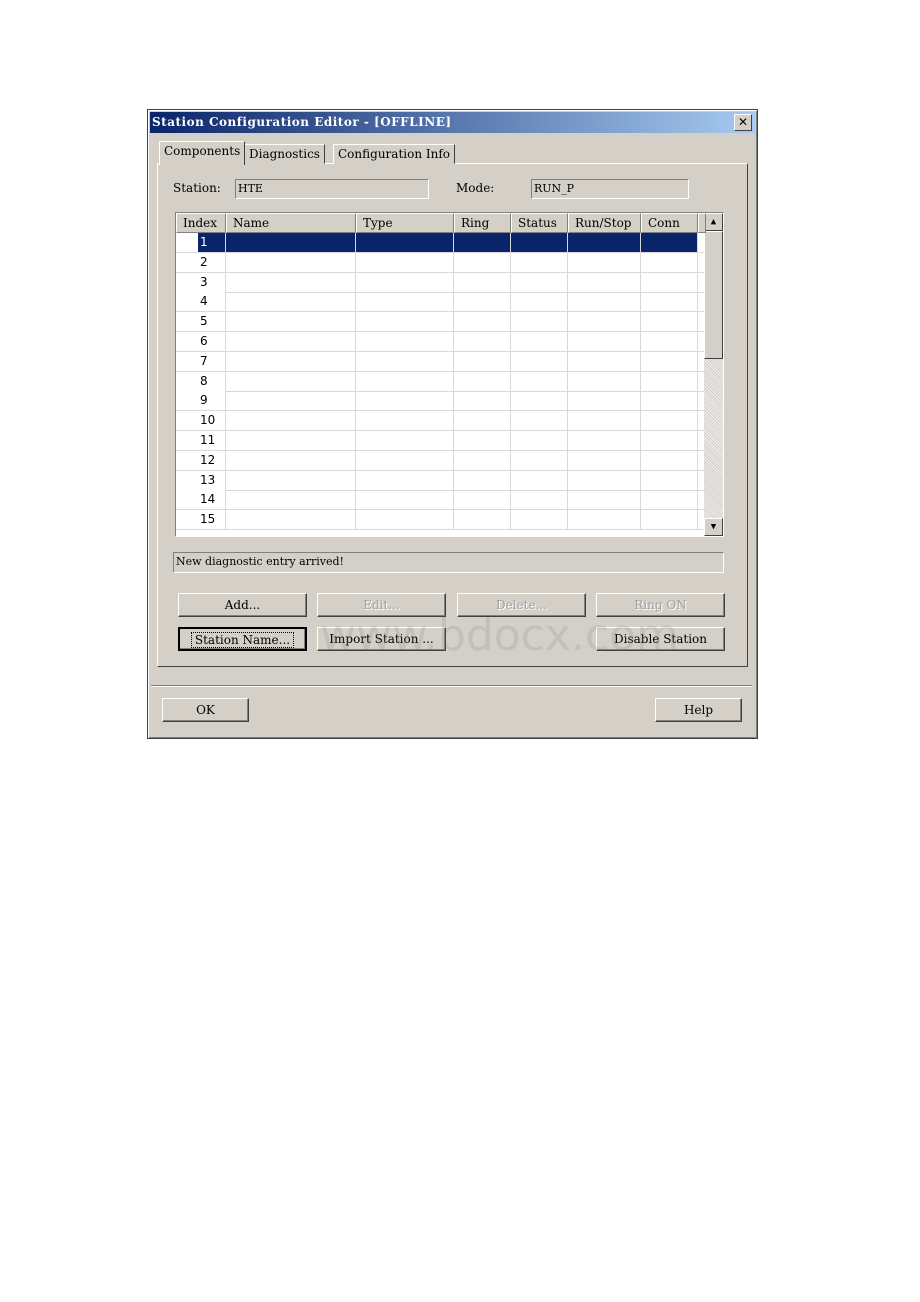  I want to click on table-row: 1, so click(440, 243).